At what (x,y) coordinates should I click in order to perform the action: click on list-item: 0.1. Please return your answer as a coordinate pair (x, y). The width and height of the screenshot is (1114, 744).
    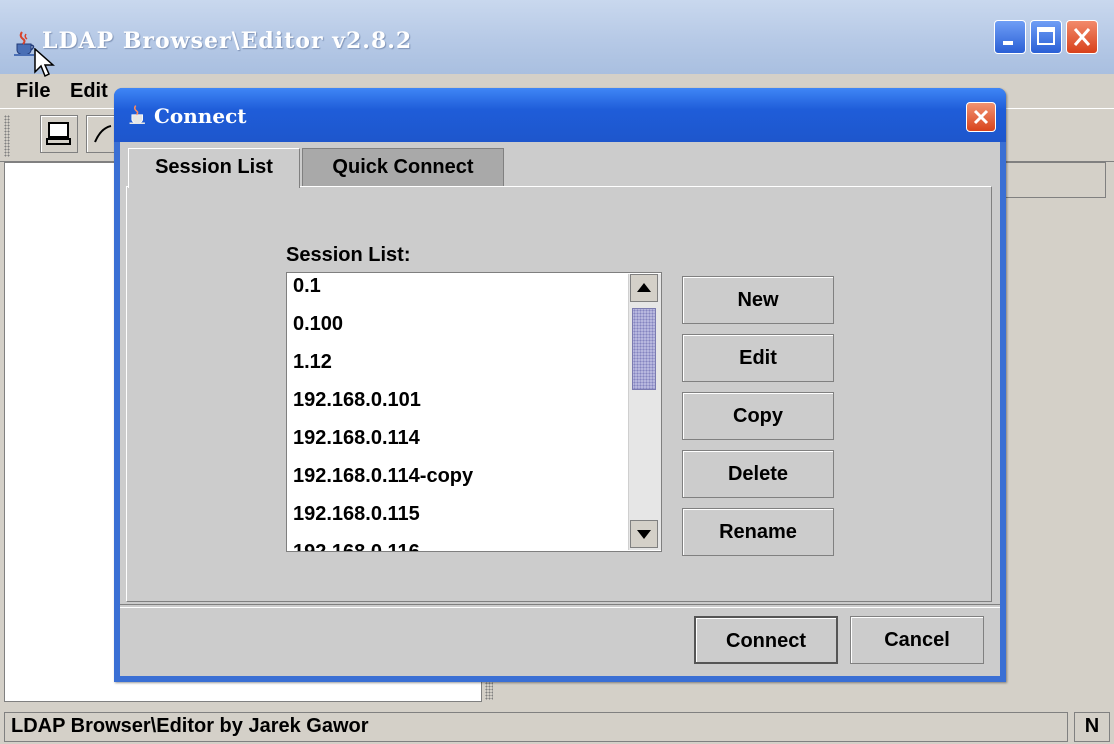
    Looking at the image, I should click on (307, 286).